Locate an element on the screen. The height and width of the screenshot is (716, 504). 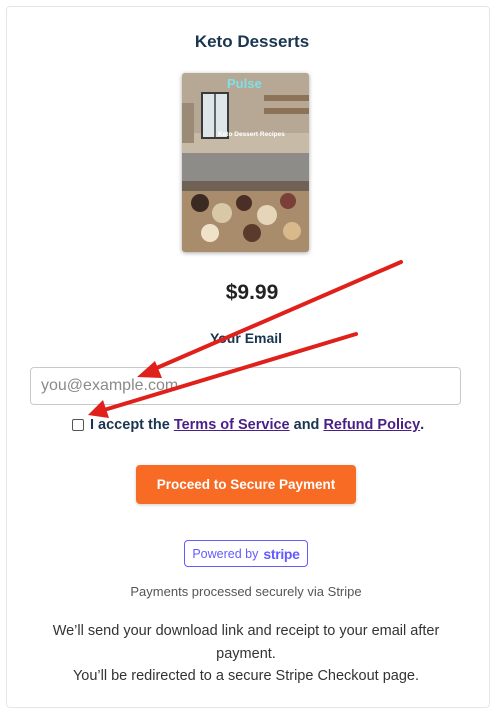
product-price: $9.99 is located at coordinates (252, 292).